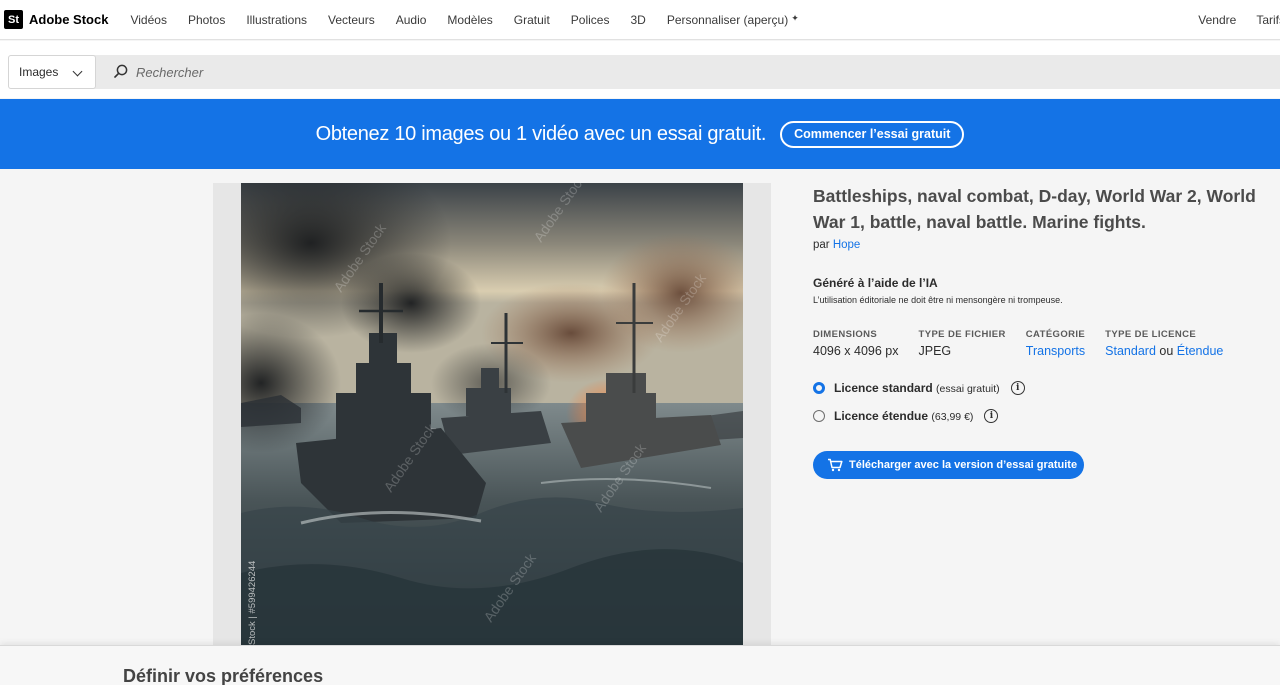 The height and width of the screenshot is (685, 1280). Describe the element at coordinates (640, 665) in the screenshot. I see `preferences-bar: Définir vos préférences` at that location.